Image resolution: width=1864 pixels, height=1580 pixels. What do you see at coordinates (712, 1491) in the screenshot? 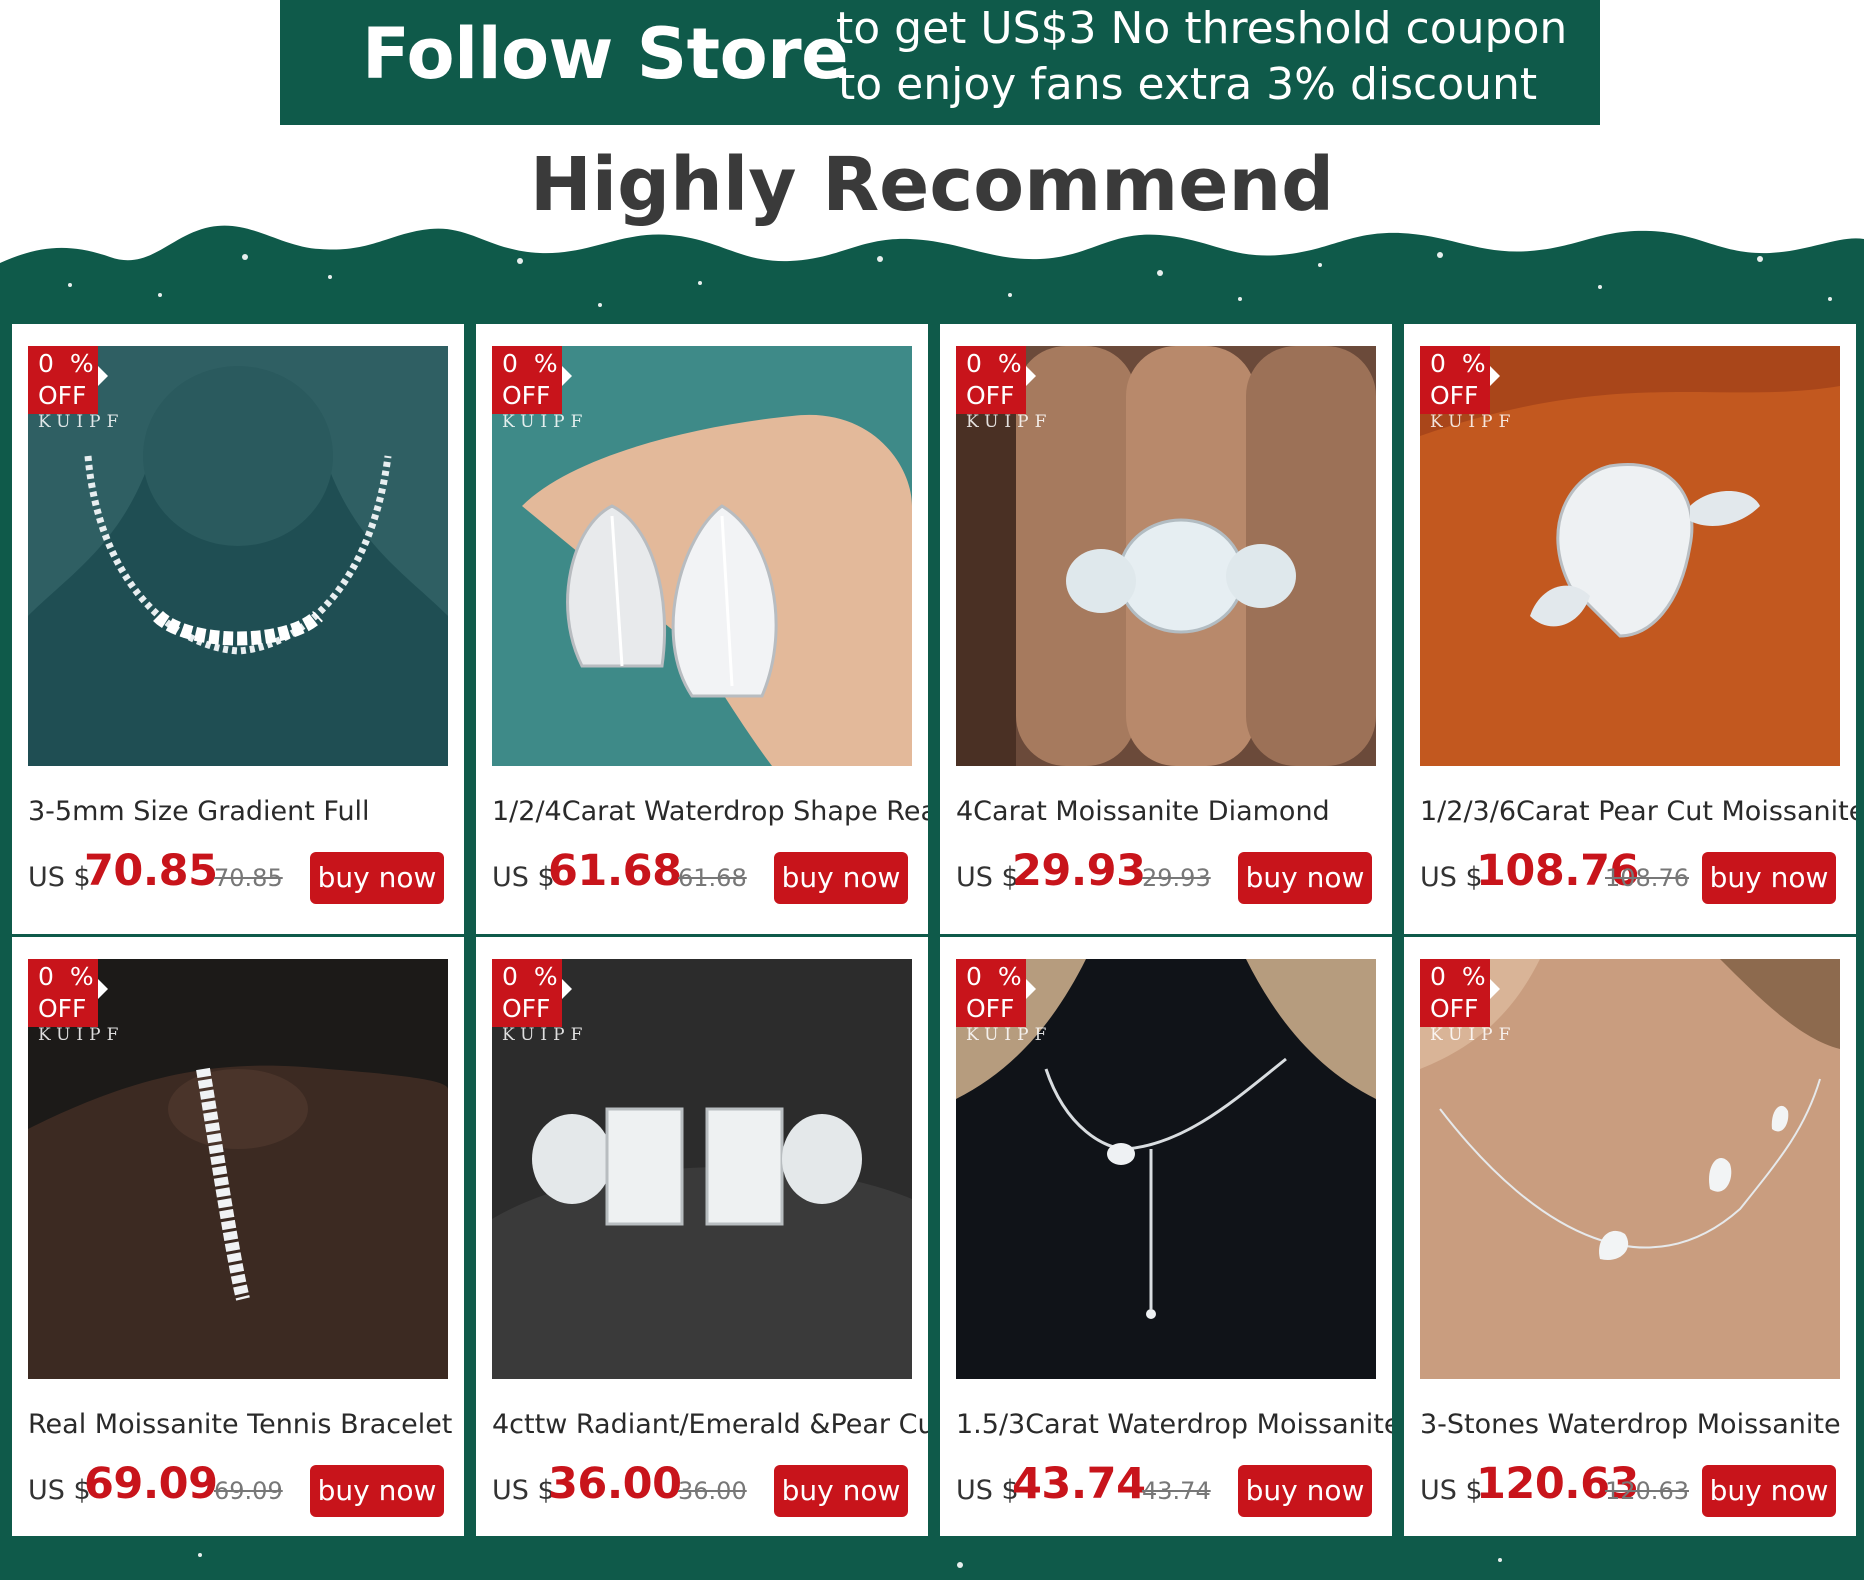
I see `original-price: 36.00` at bounding box center [712, 1491].